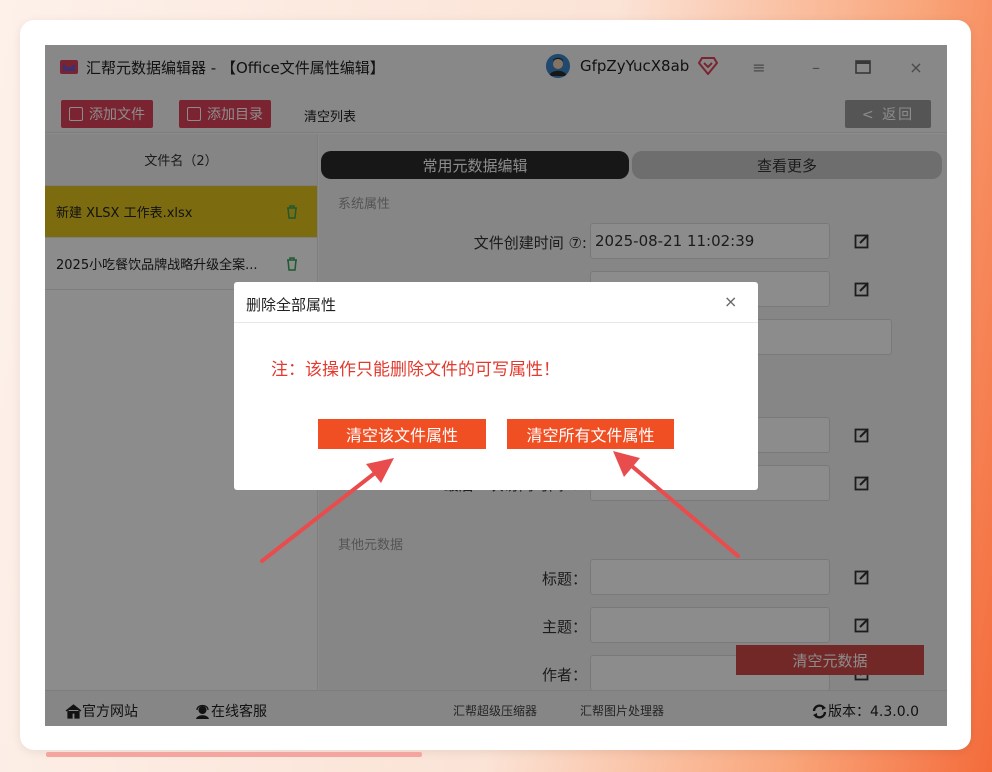 This screenshot has width=992, height=772. What do you see at coordinates (590, 434) in the screenshot?
I see `clear-all-file-properties-button: 清空所有文件属性` at bounding box center [590, 434].